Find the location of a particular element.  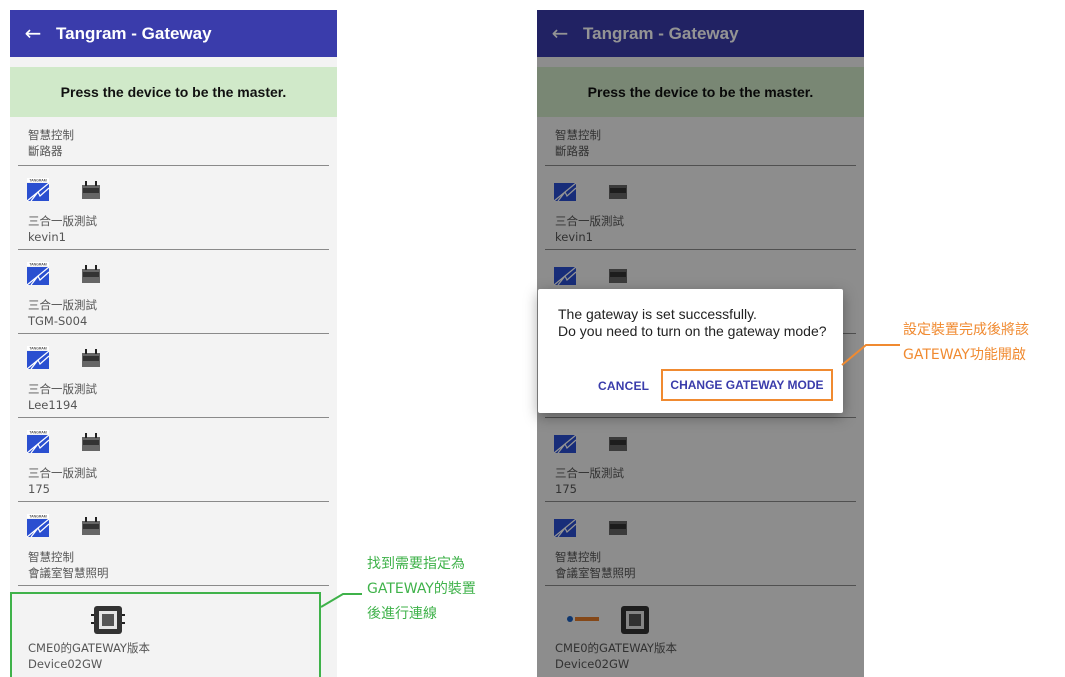

device-text: 三合一版測試 Lee1194 is located at coordinates (62, 397).